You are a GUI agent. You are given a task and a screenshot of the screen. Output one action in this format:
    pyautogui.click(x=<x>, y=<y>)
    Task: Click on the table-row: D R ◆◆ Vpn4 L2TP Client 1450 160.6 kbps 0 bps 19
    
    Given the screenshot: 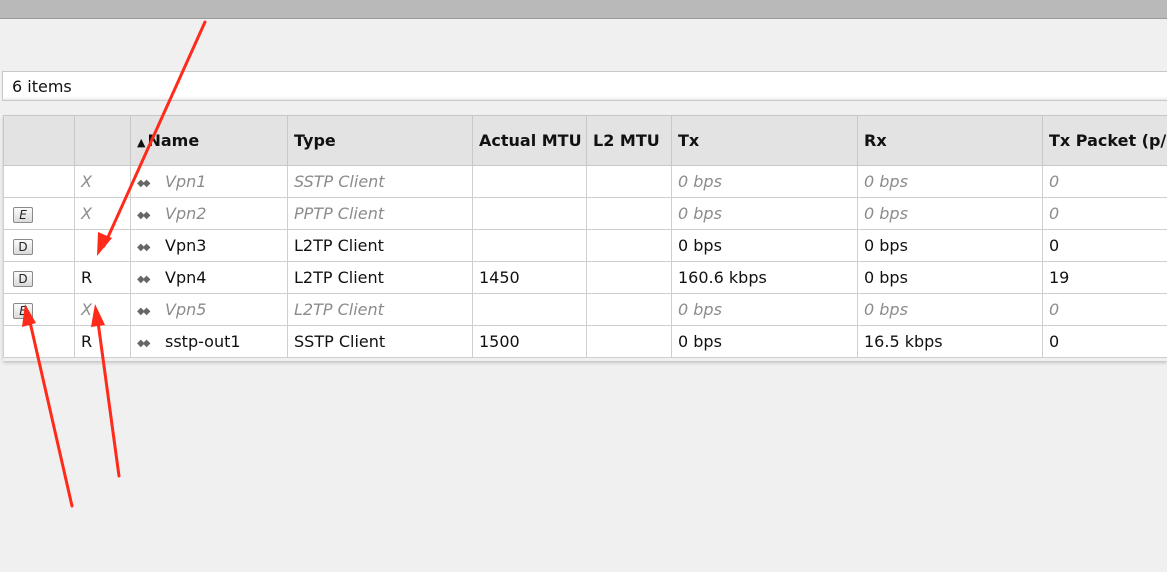 What is the action you would take?
    pyautogui.click(x=585, y=277)
    